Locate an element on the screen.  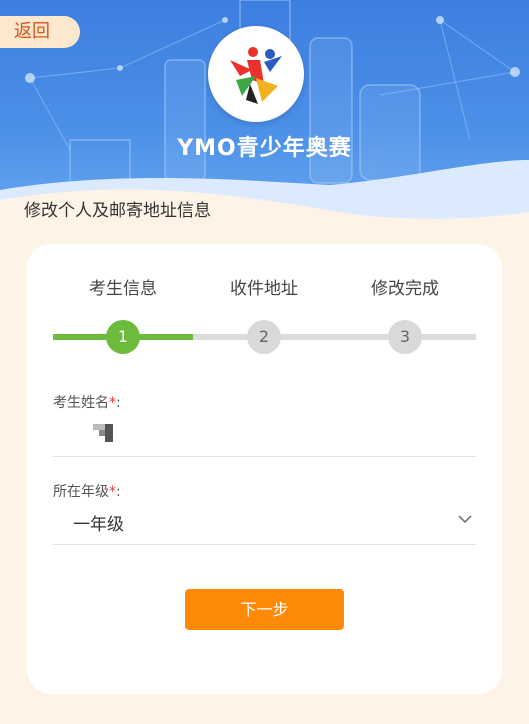
grade-label: 所在年级*: is located at coordinates (87, 491).